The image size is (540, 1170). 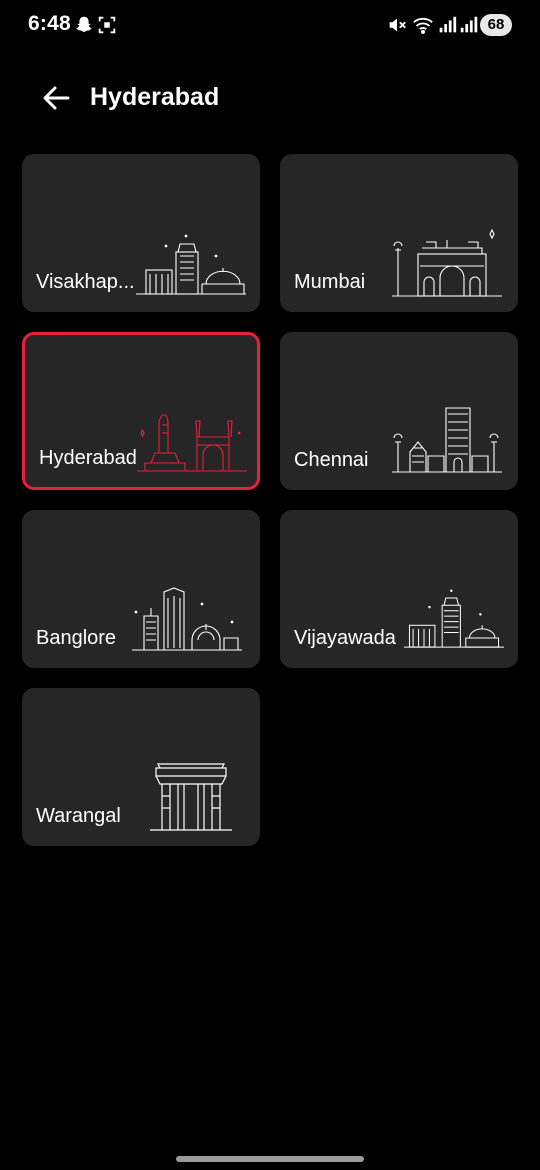 I want to click on charminar-skyline-icon, so click(x=192, y=439).